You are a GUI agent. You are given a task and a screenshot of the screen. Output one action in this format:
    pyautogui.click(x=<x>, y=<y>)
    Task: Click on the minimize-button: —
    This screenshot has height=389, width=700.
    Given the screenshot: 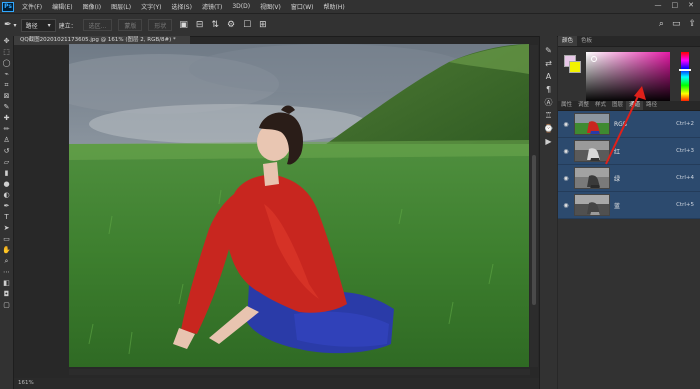 What is the action you would take?
    pyautogui.click(x=658, y=5)
    